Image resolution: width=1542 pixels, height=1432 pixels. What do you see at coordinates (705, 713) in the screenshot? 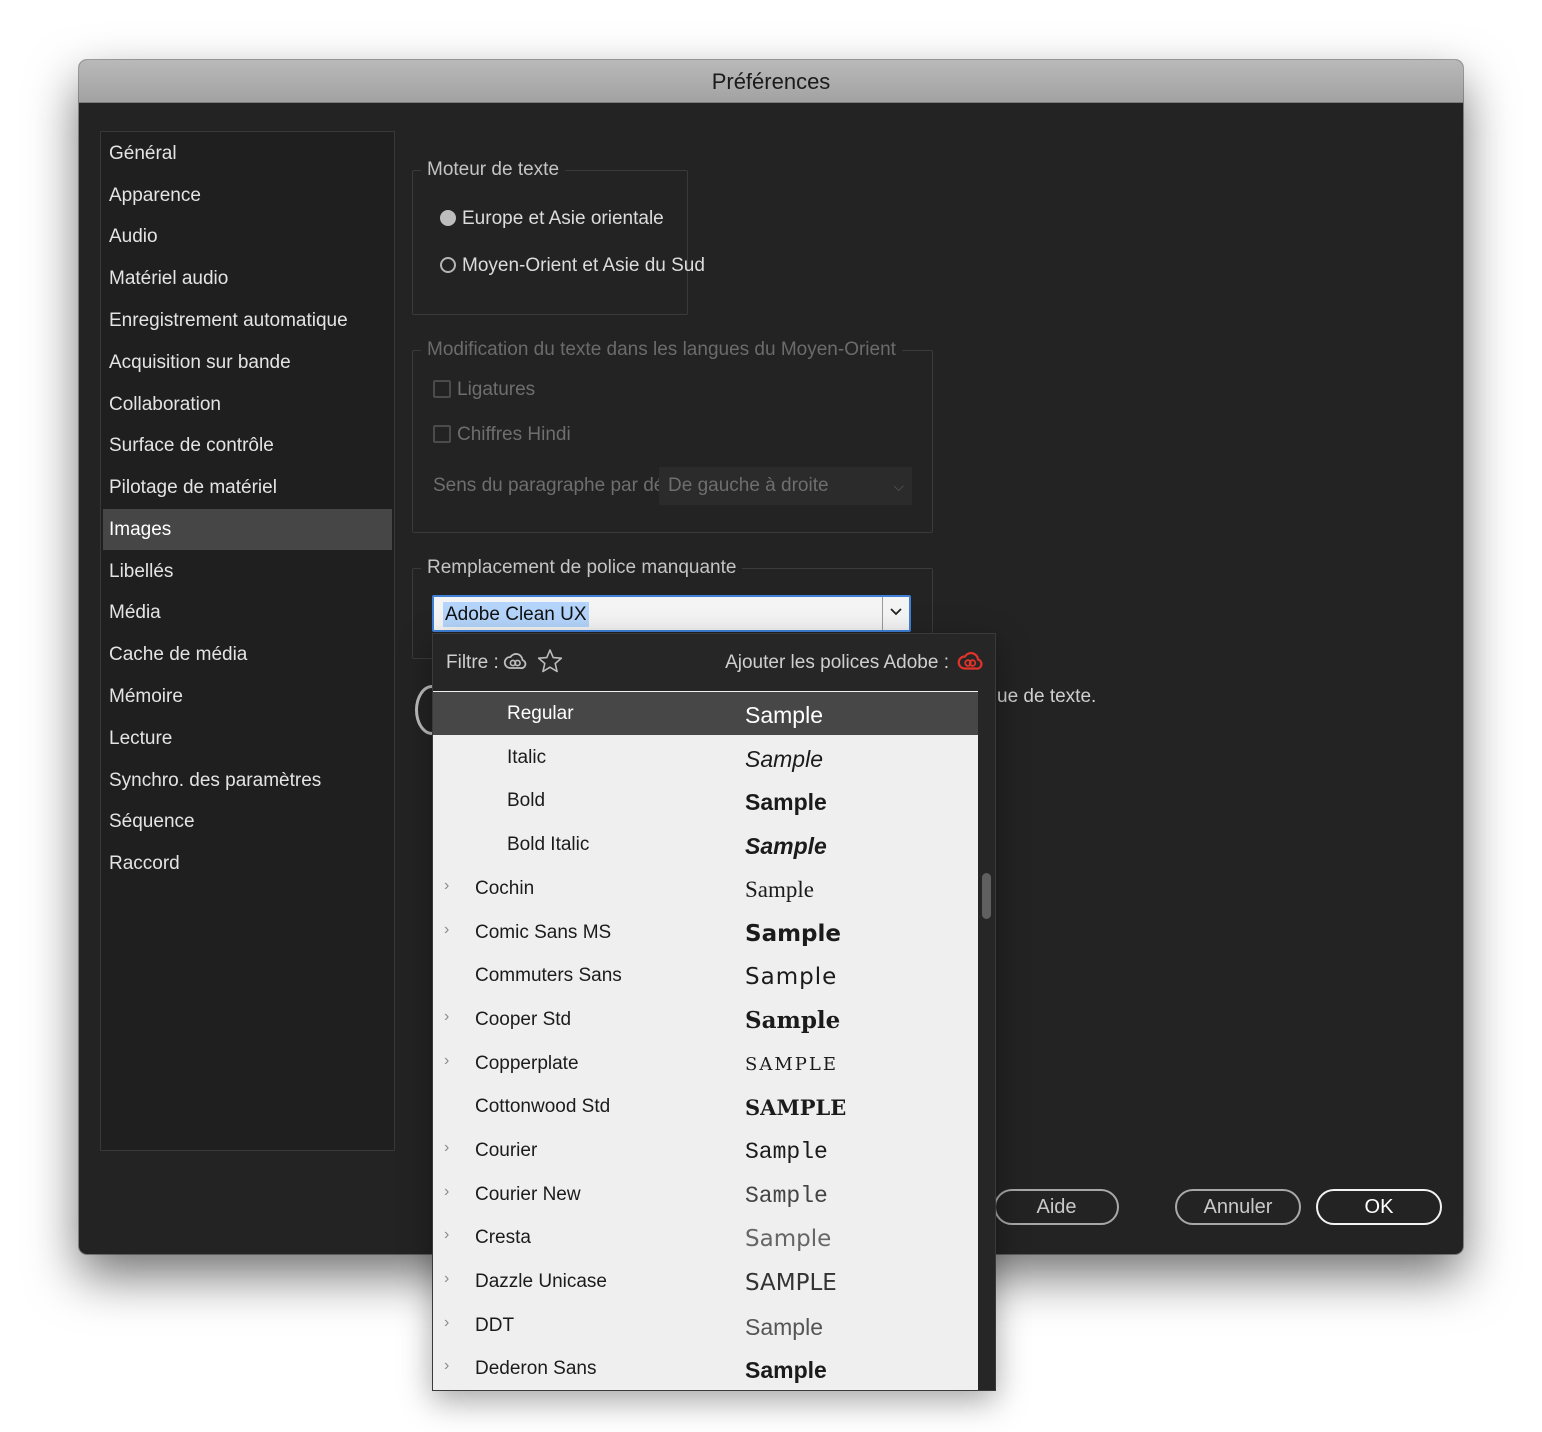
I see `font-row-regular: Regular Sample` at bounding box center [705, 713].